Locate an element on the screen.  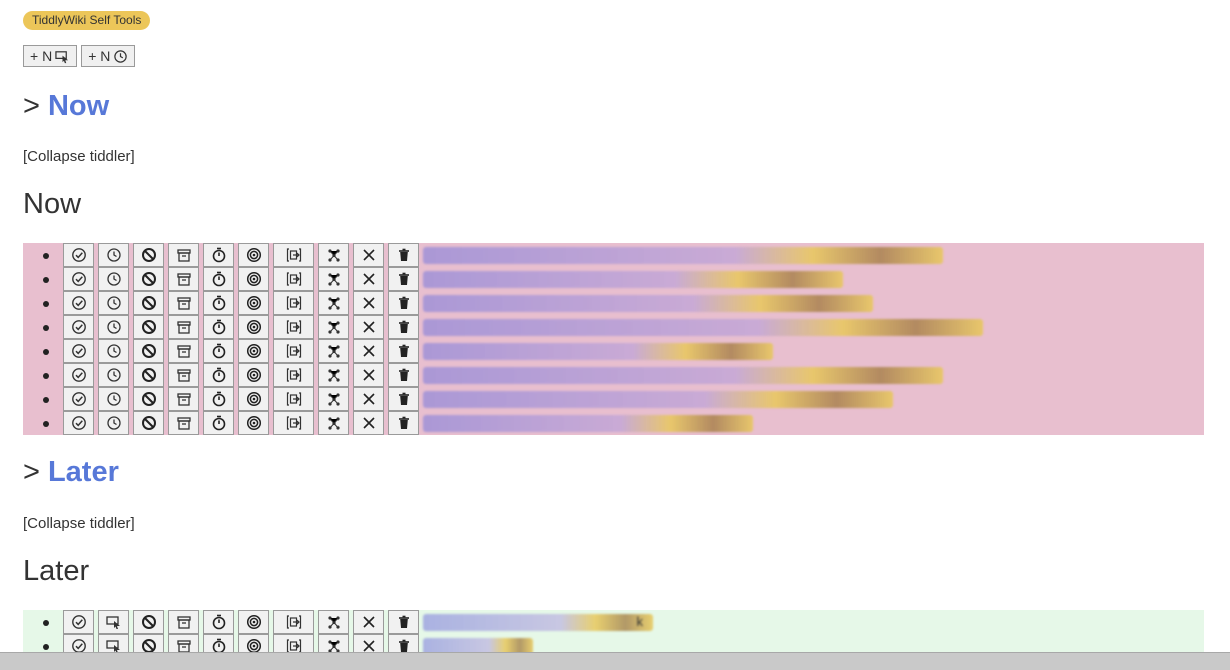
later-heading-link: > Later is located at coordinates (71, 472).